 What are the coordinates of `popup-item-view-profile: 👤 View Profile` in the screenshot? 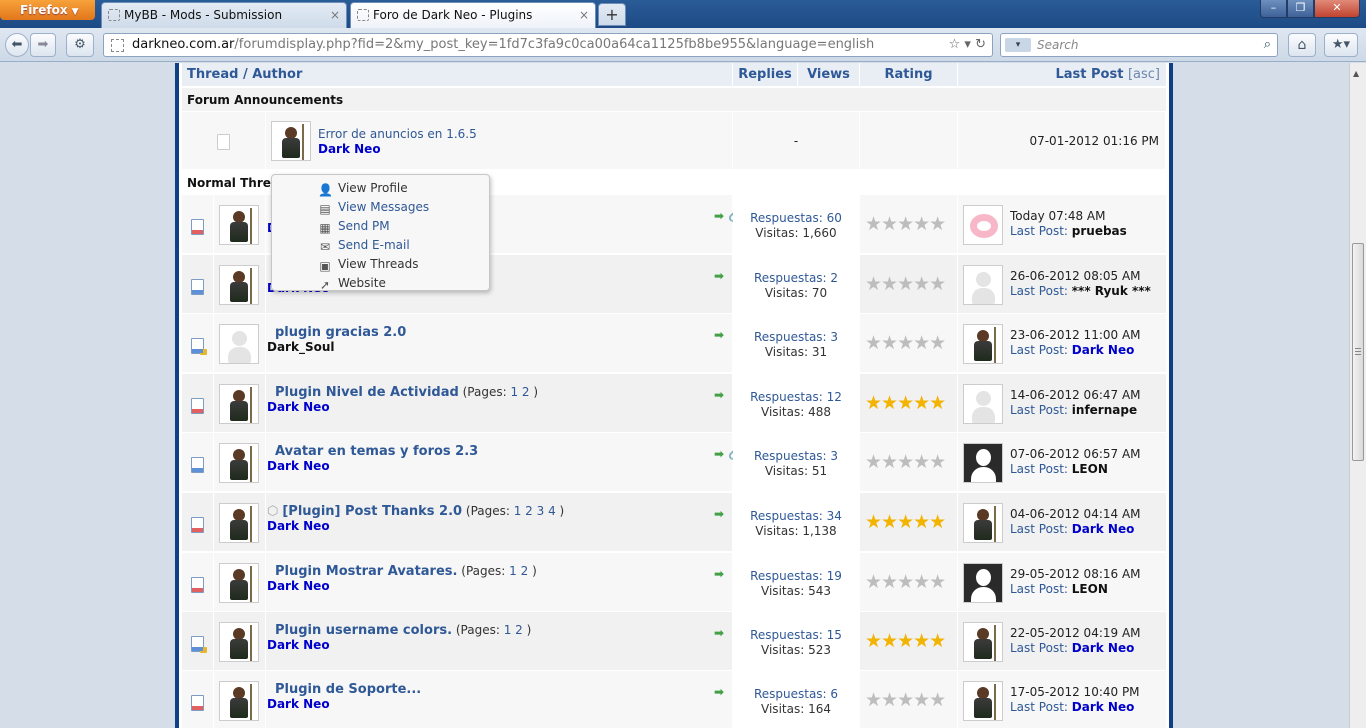 It's located at (380, 188).